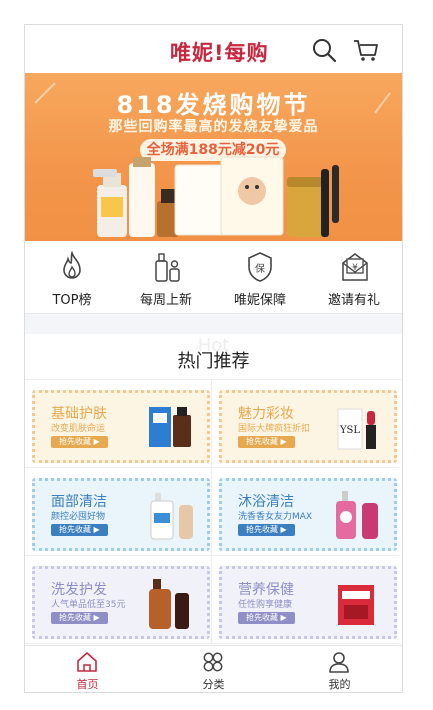 The width and height of the screenshot is (433, 710). I want to click on category-card: 营养保健 任性购享健康 抢先收藏 ▶, so click(305, 600).